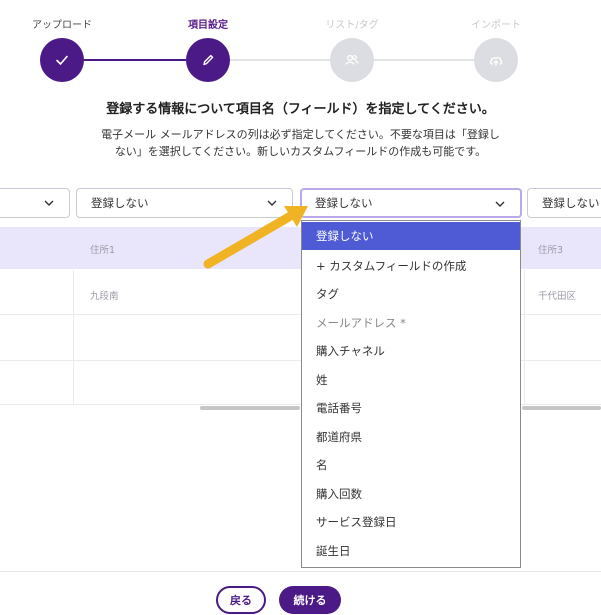 This screenshot has height=615, width=601. Describe the element at coordinates (496, 25) in the screenshot. I see `step-label-import: インポート` at that location.